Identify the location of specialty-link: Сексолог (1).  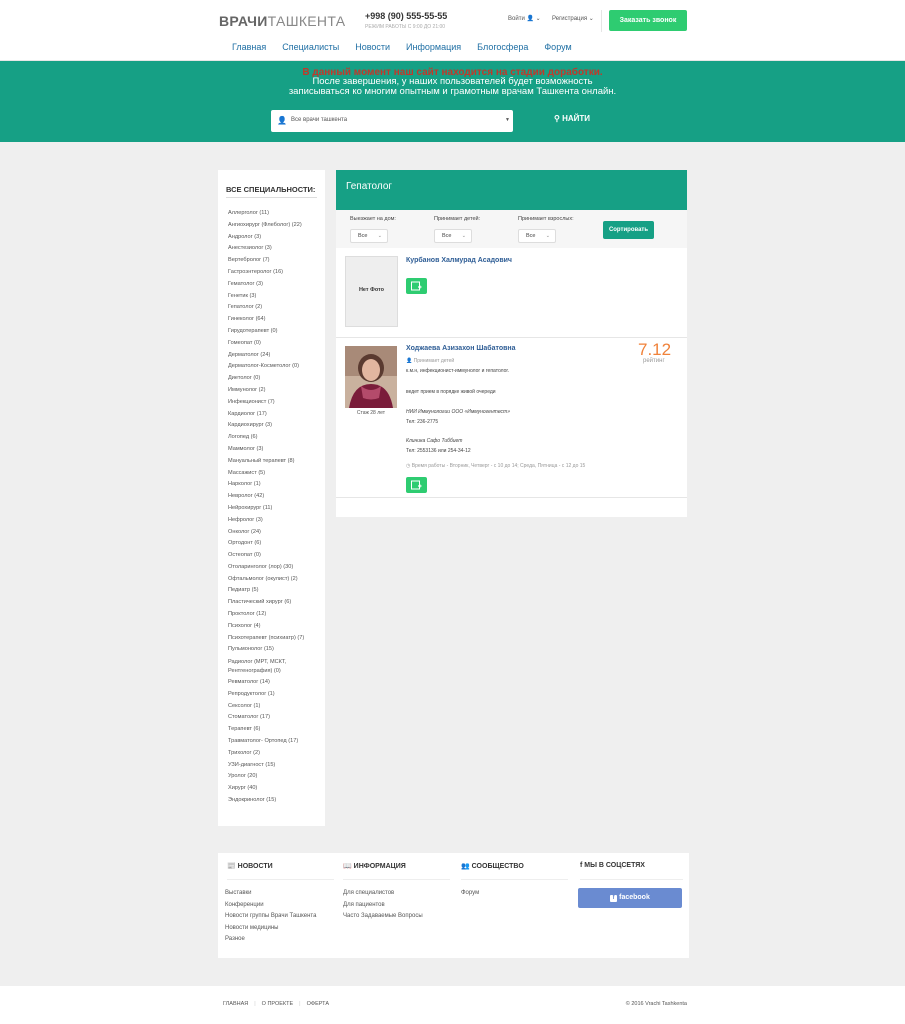
(273, 707).